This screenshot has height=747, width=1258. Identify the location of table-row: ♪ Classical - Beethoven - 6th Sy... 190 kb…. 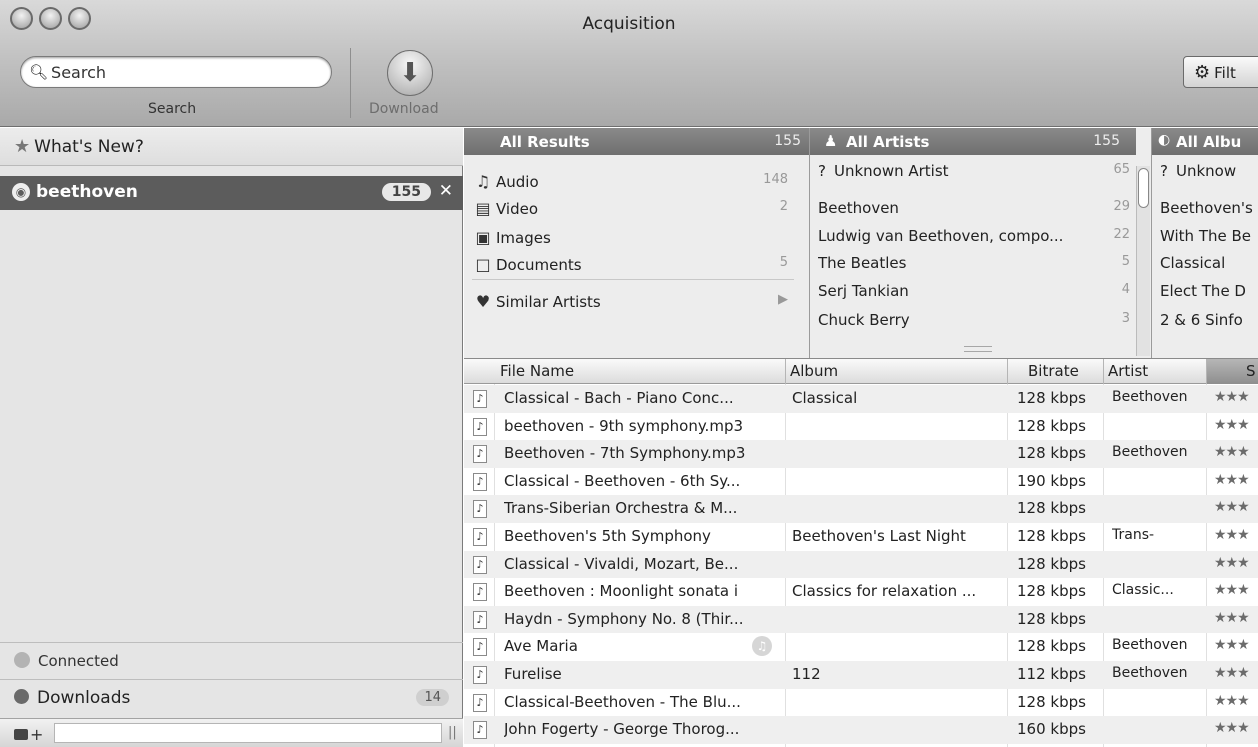
(861, 482).